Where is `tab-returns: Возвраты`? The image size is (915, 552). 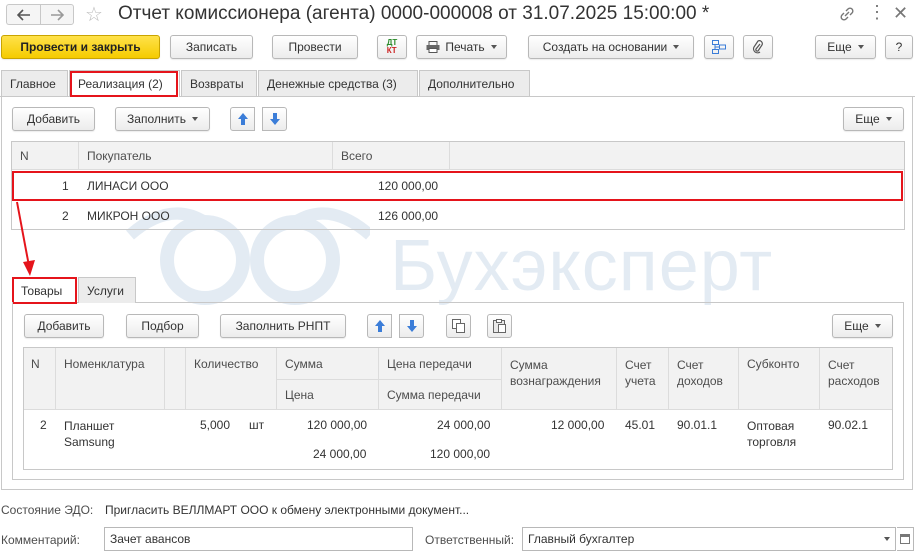 tab-returns: Возвраты is located at coordinates (219, 83).